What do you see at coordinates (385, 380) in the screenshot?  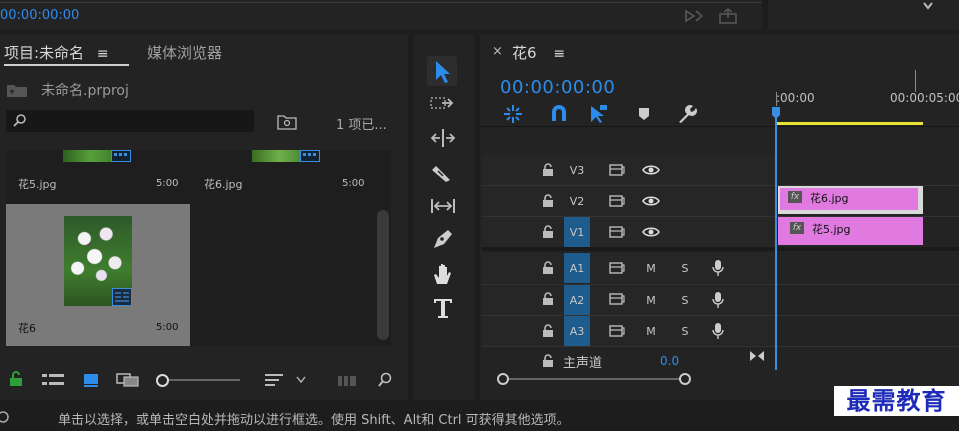 I see `find-icon` at bounding box center [385, 380].